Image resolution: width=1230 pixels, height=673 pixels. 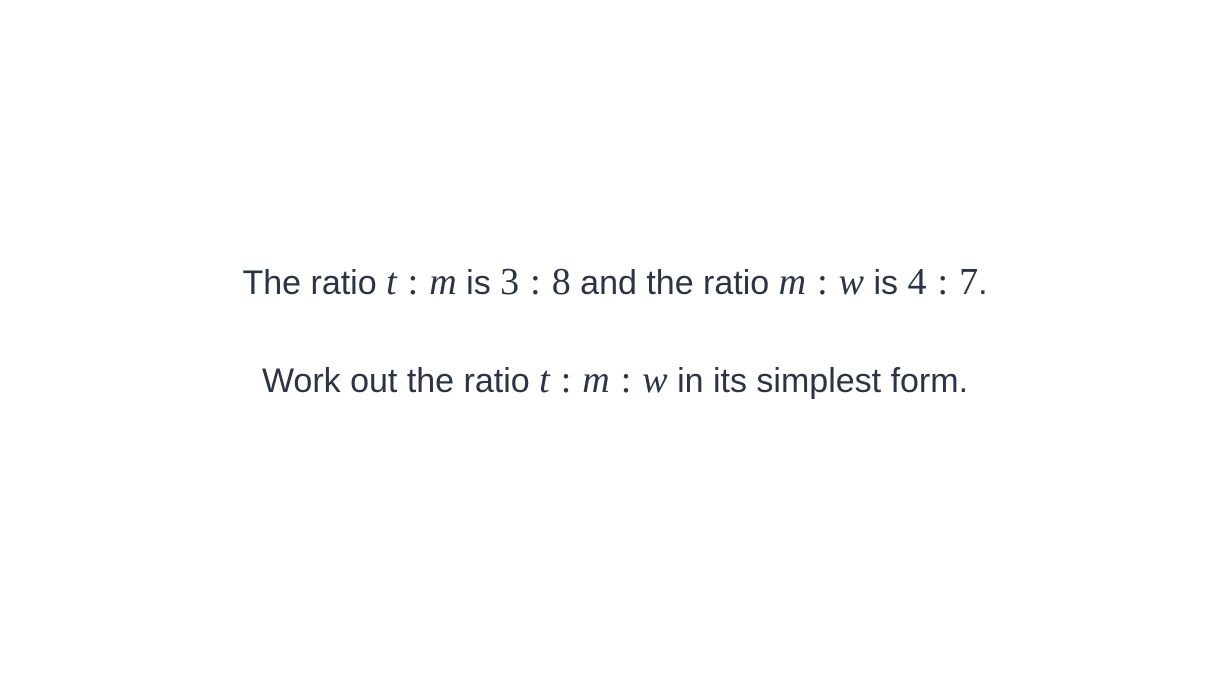 I want to click on ratio-3-to-8: 3:8, so click(x=535, y=282).